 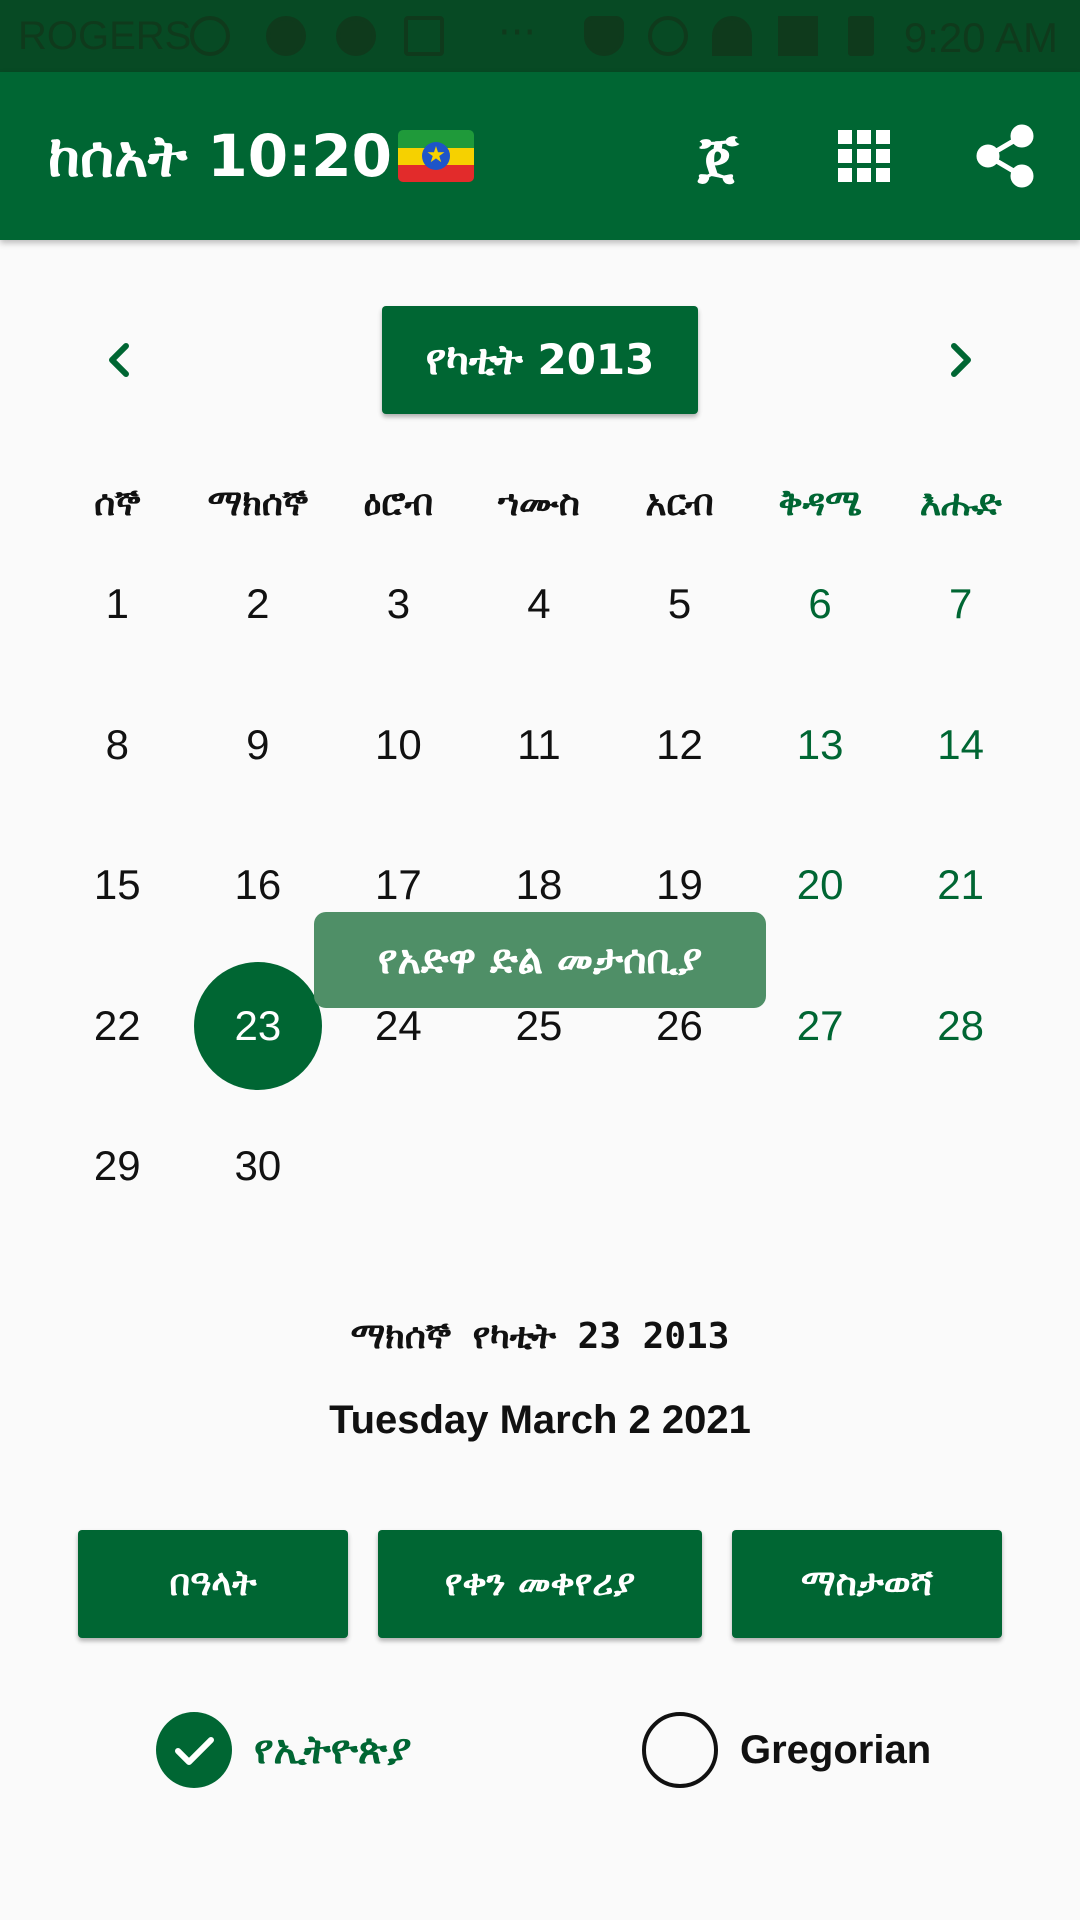 What do you see at coordinates (398, 885) in the screenshot?
I see `calendar-day-number: 17` at bounding box center [398, 885].